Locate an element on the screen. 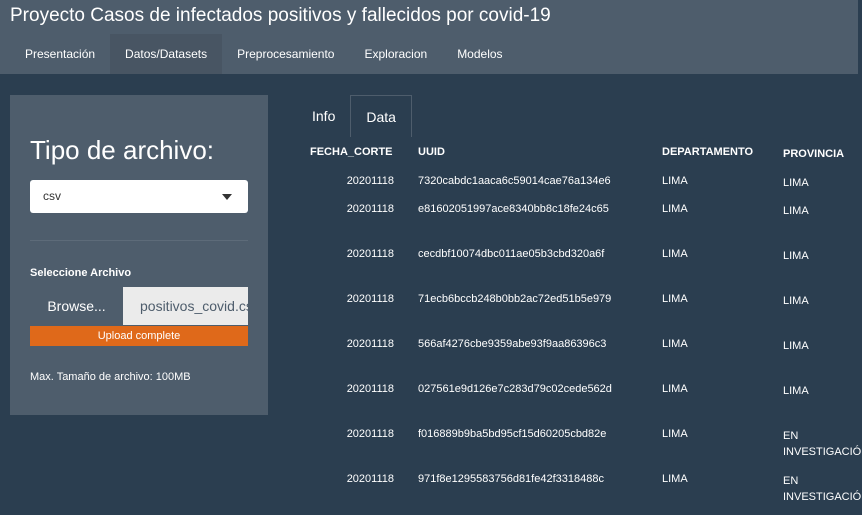 This screenshot has width=862, height=515. upload-progress-bar: Upload complete is located at coordinates (139, 336).